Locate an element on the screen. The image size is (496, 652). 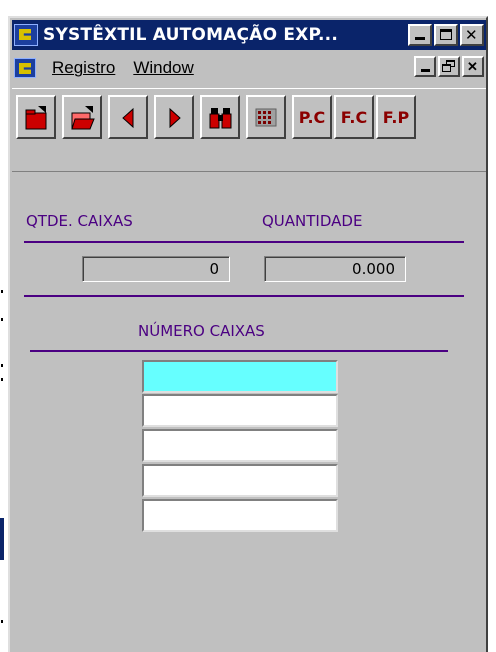
close-button is located at coordinates (472, 35).